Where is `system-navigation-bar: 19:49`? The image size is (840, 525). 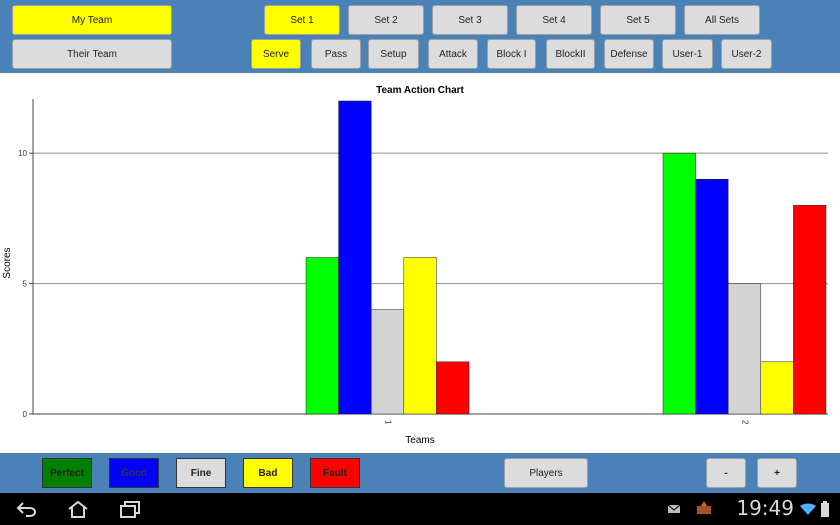
system-navigation-bar: 19:49 is located at coordinates (420, 509).